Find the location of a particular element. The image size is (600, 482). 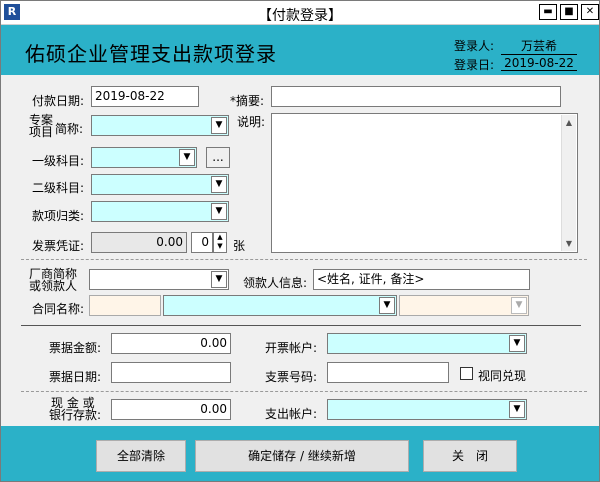

login-date-label: 登录日: is located at coordinates (474, 65).